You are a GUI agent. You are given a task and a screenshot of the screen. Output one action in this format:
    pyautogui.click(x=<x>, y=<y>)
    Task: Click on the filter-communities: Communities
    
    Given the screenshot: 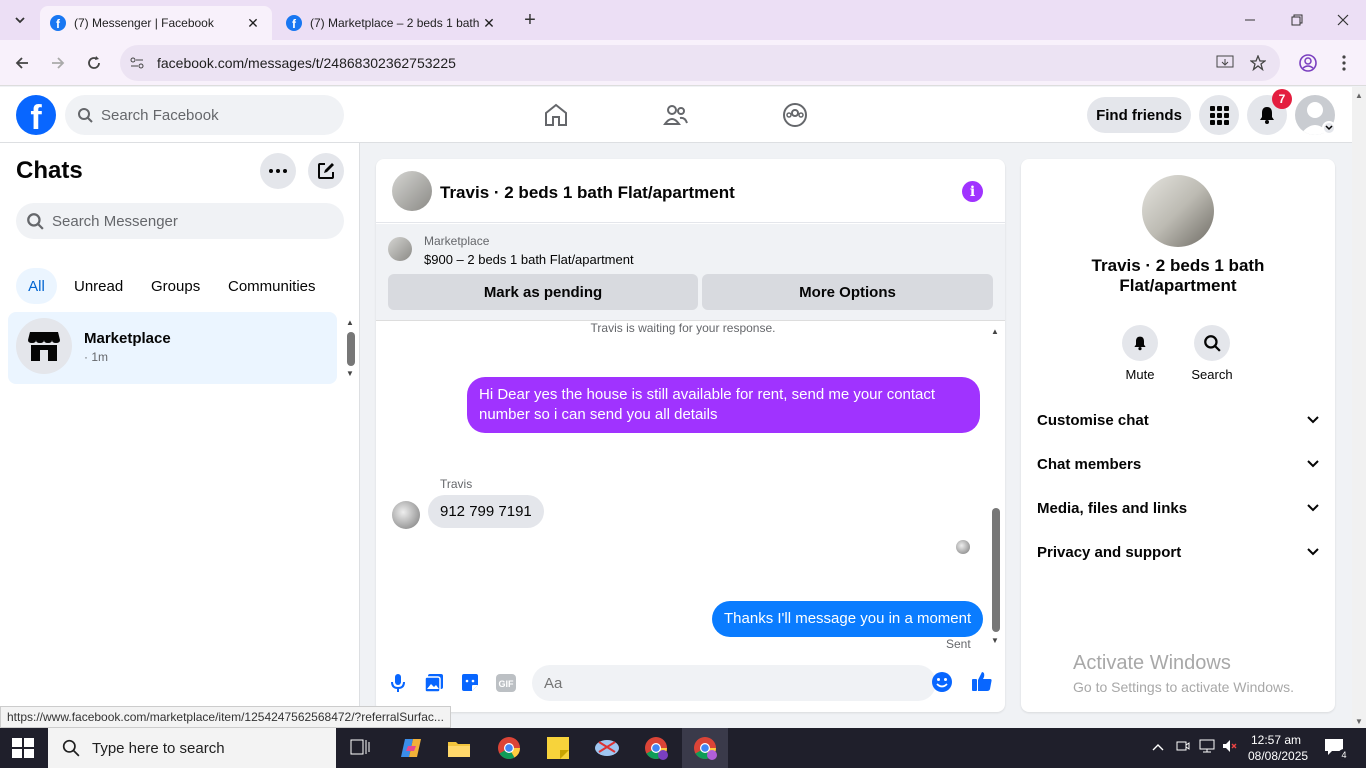 What is the action you would take?
    pyautogui.click(x=272, y=286)
    